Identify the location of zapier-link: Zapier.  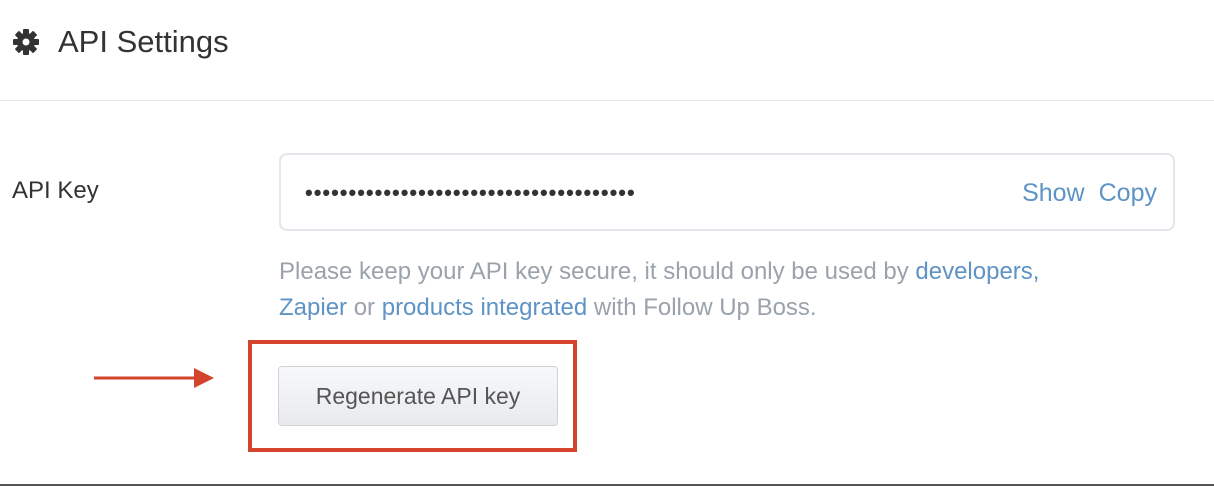
(313, 307).